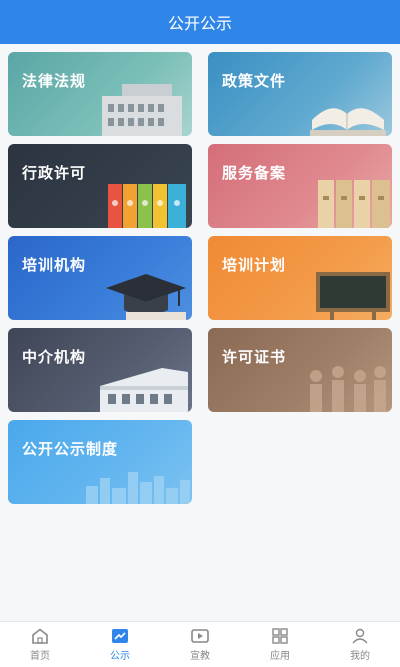 The height and width of the screenshot is (667, 400). I want to click on card-intermediary-agencies: 中介机构, so click(100, 370).